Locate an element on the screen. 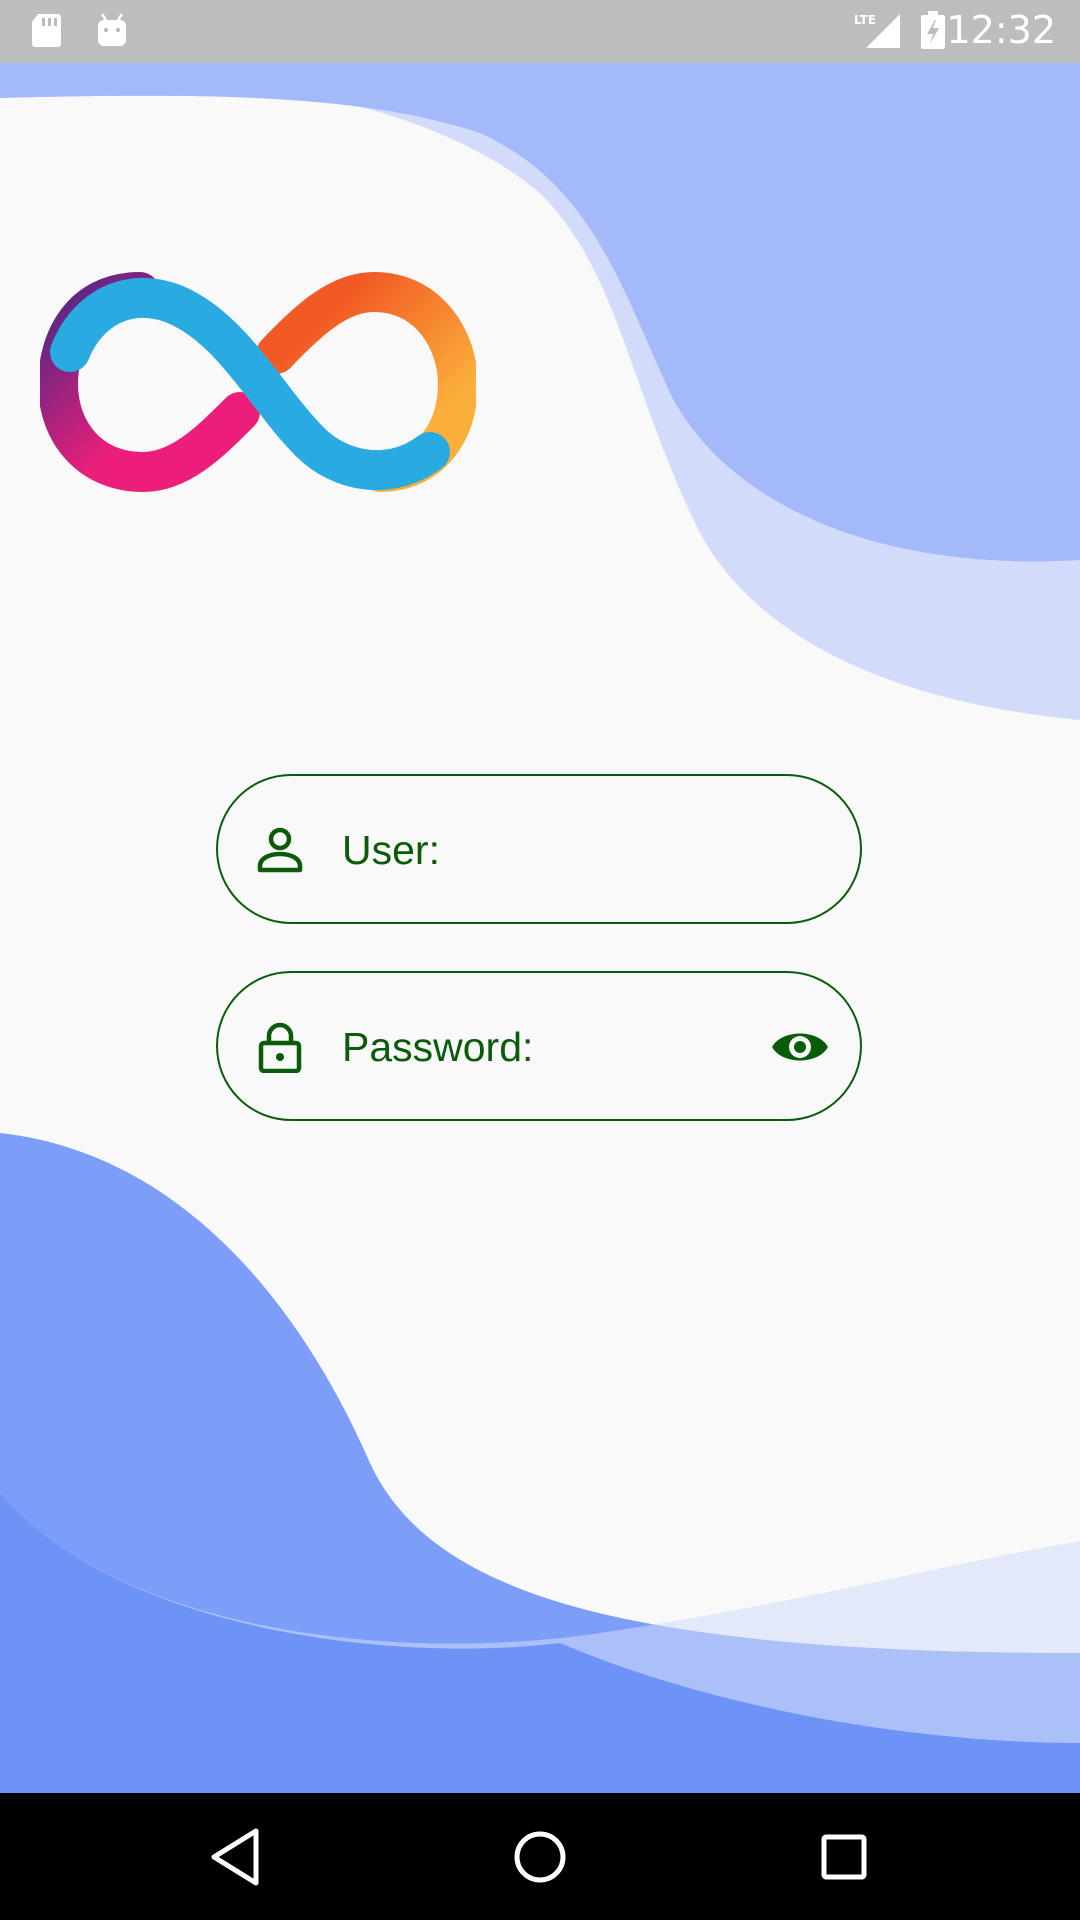 The width and height of the screenshot is (1080, 1920). svg-text: LTE is located at coordinates (865, 20).